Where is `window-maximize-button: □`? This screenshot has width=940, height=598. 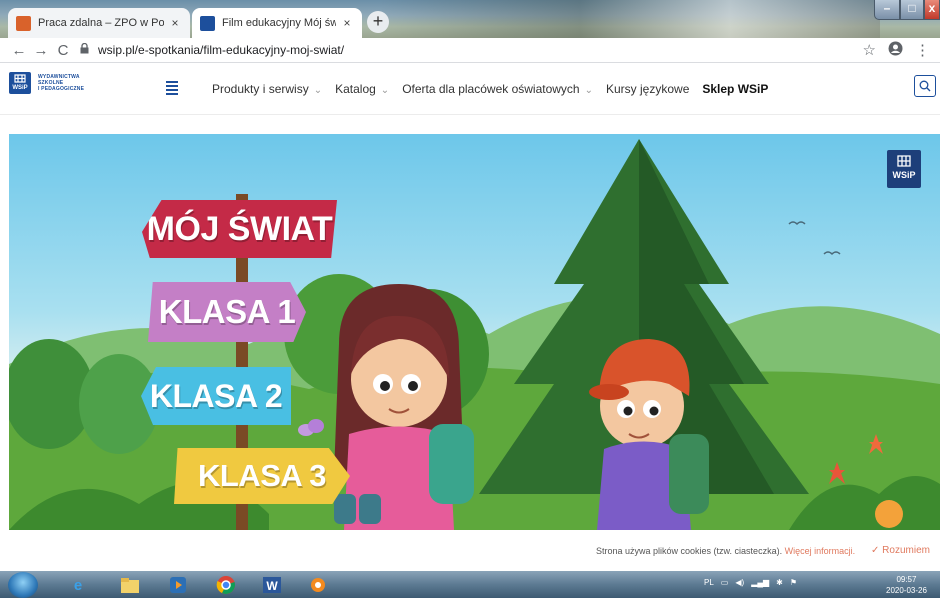
window-maximize-button: □ is located at coordinates (912, 10).